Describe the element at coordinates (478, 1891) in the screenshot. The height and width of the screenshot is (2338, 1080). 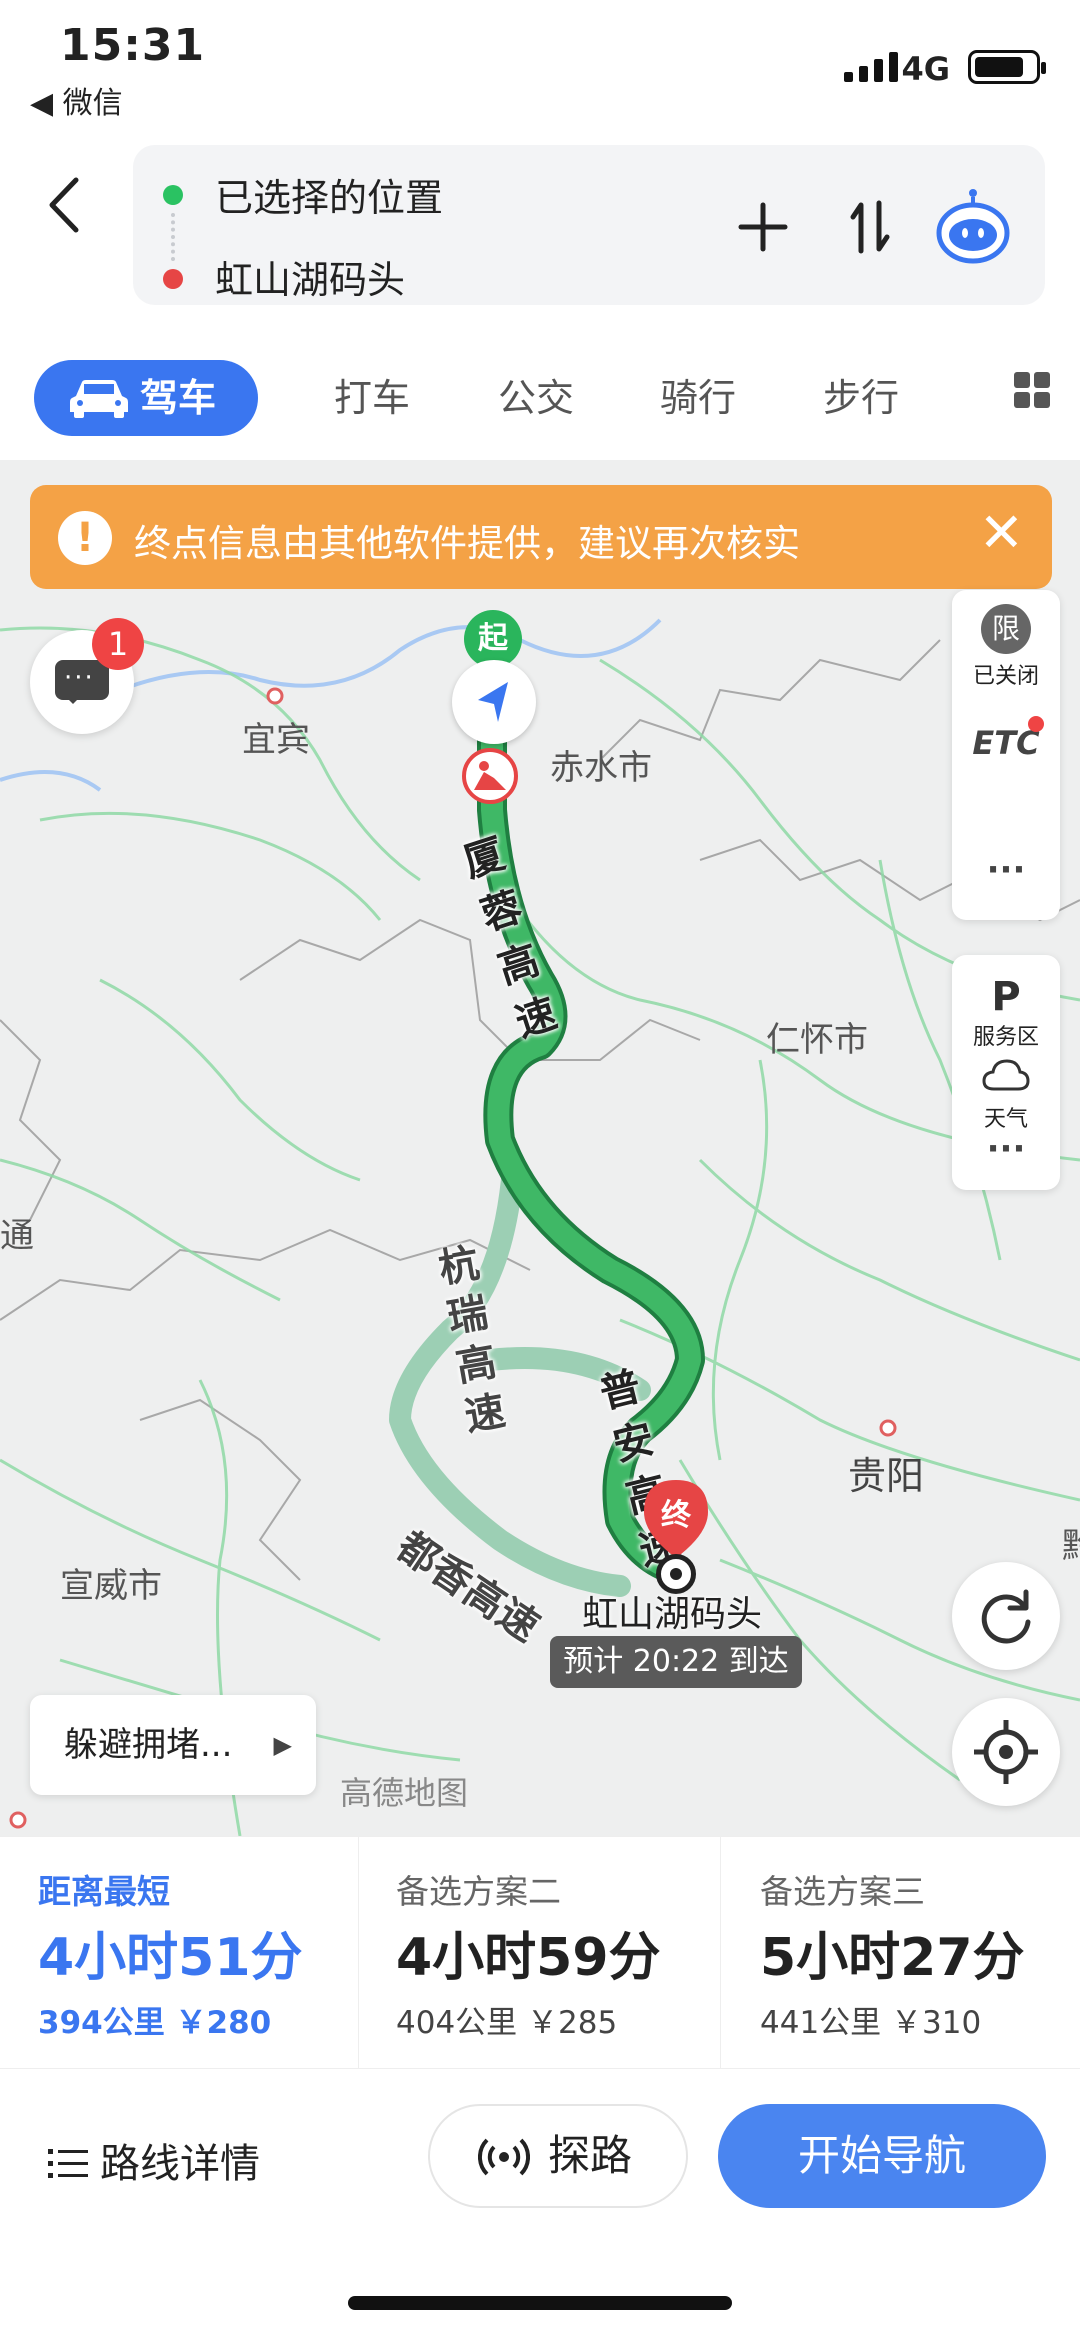
I see `plan-tag: 备选方案二` at that location.